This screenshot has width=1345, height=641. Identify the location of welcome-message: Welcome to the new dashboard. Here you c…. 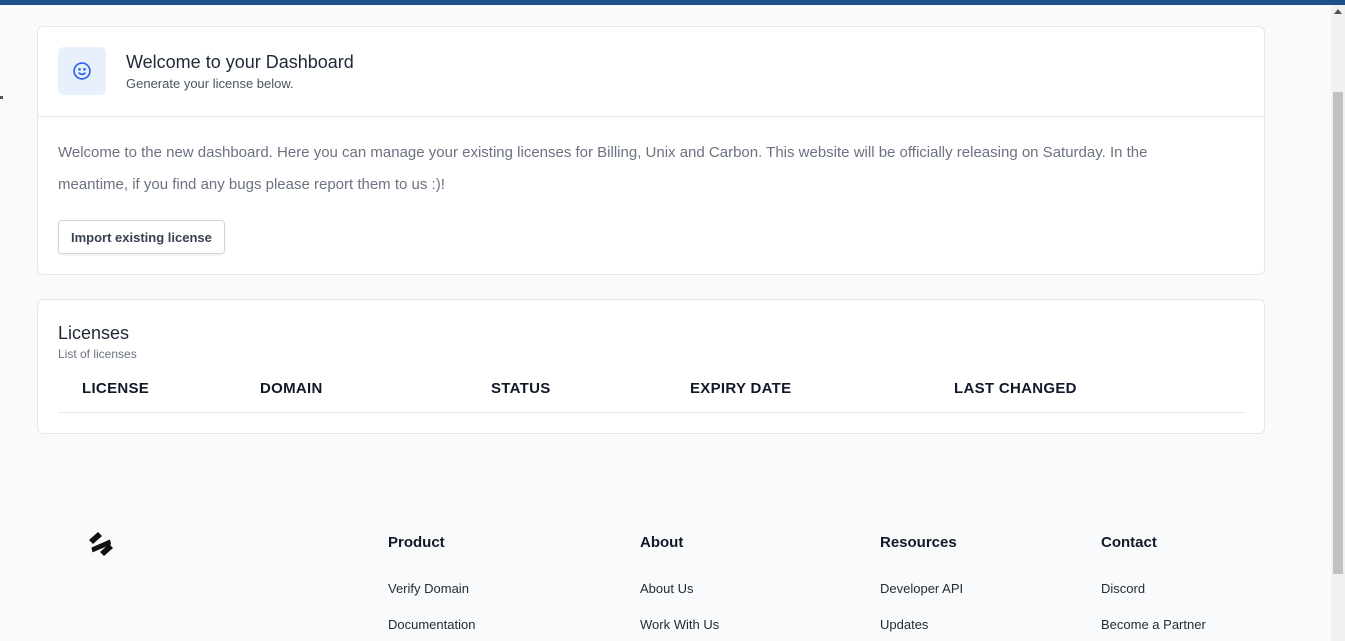
(603, 168).